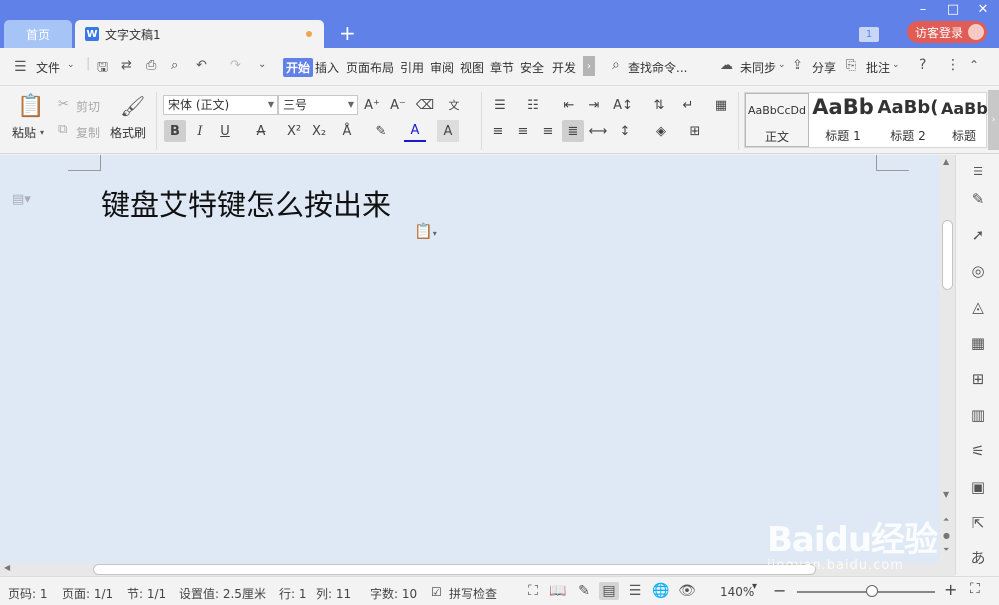 The width and height of the screenshot is (999, 605). Describe the element at coordinates (132, 106) in the screenshot. I see `format-painter-icon: 🖌` at that location.